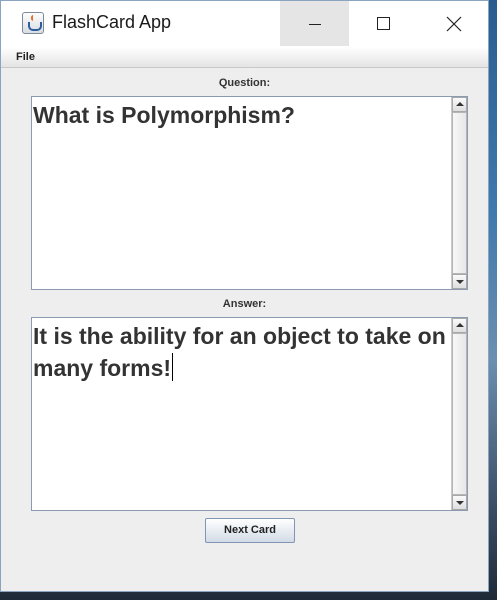 The image size is (497, 600). Describe the element at coordinates (25, 57) in the screenshot. I see `menu-file: File` at that location.